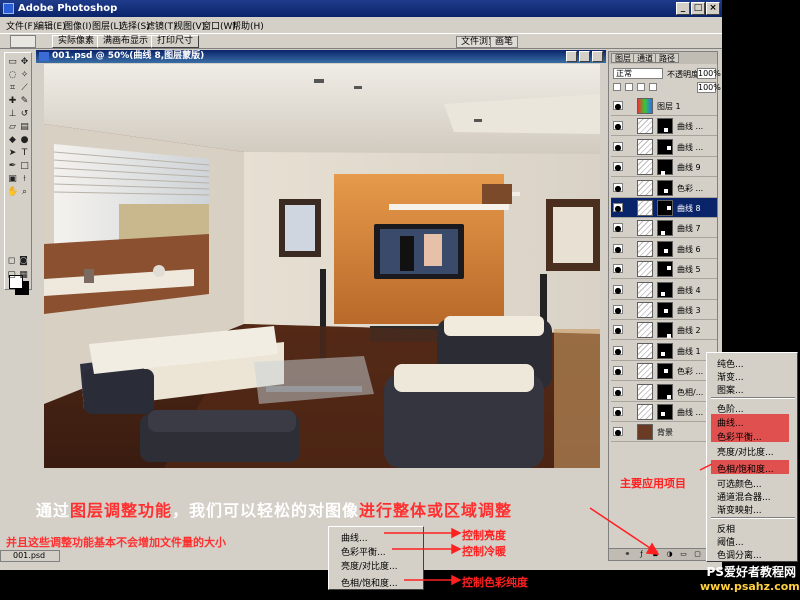 This screenshot has width=800, height=600. Describe the element at coordinates (24, 88) in the screenshot. I see `slice-tool-icon: ⟋` at that location.